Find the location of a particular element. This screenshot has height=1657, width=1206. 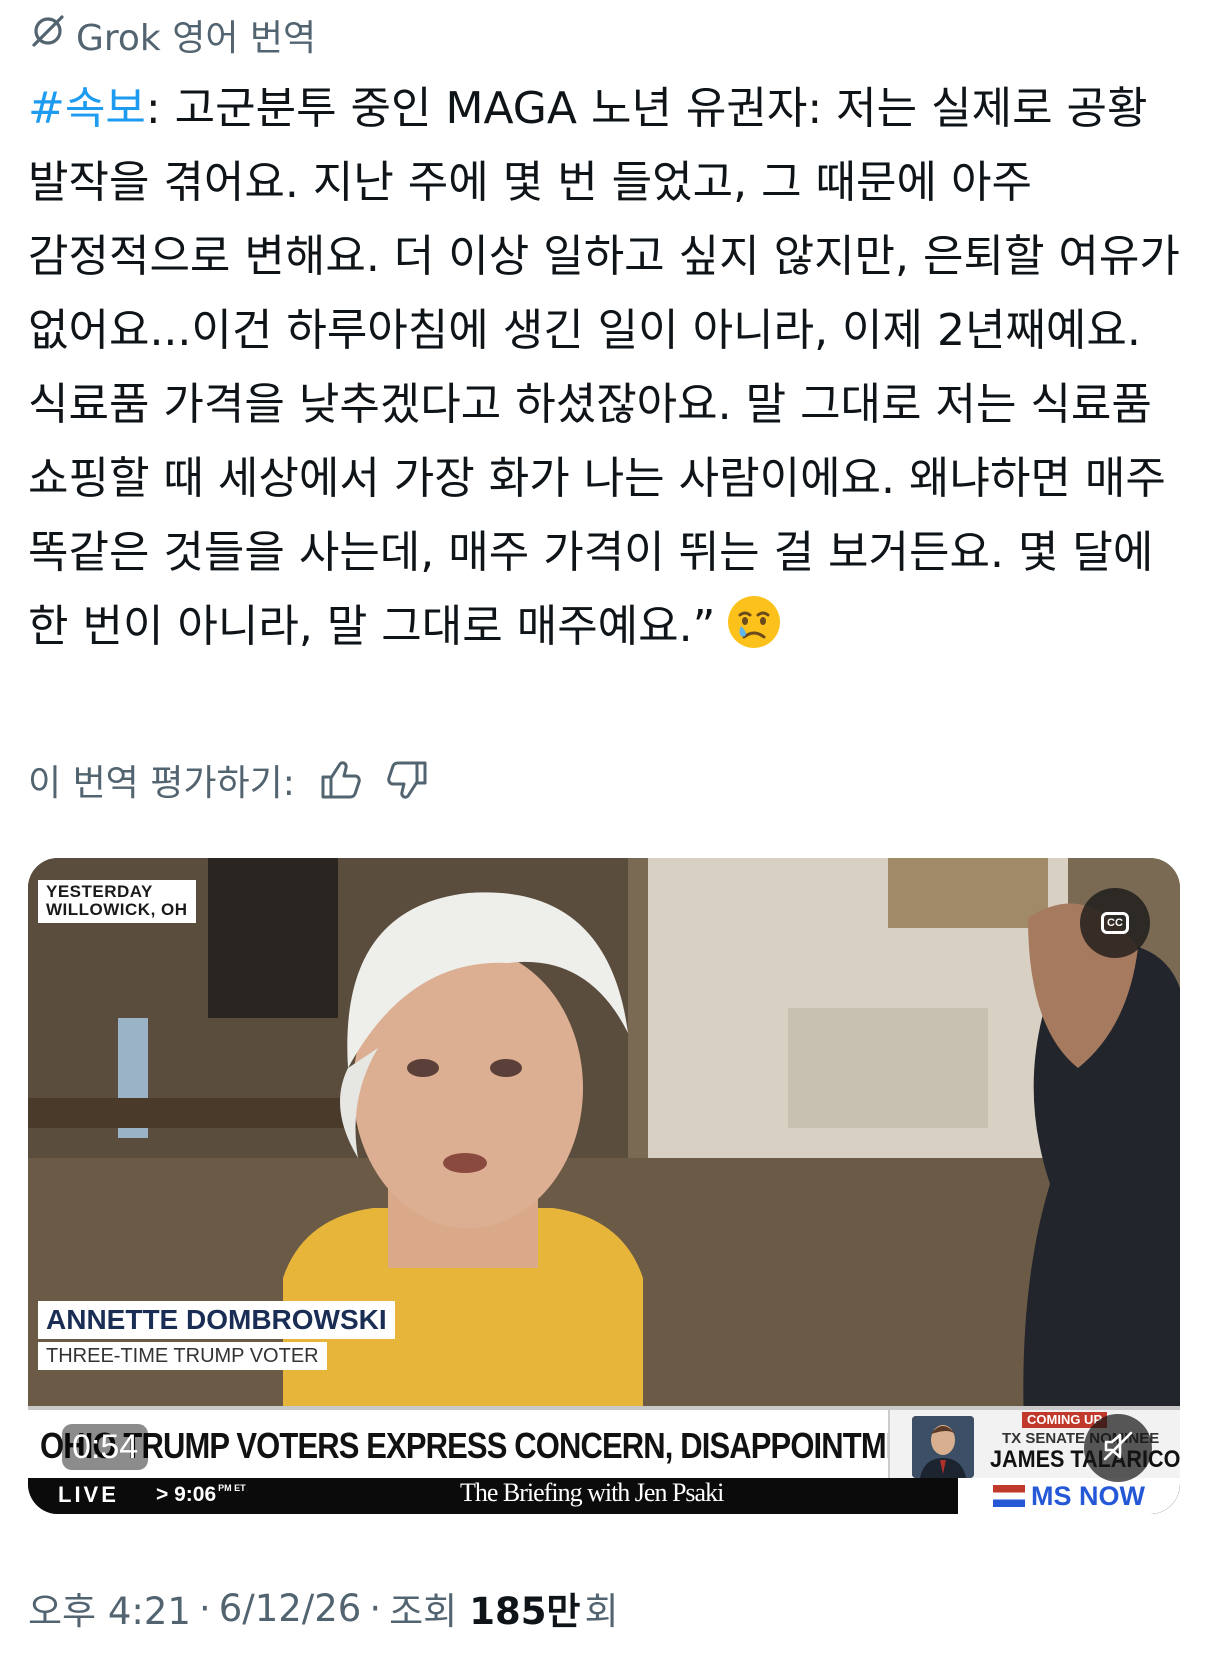

speaker-muted-icon is located at coordinates (1118, 1448).